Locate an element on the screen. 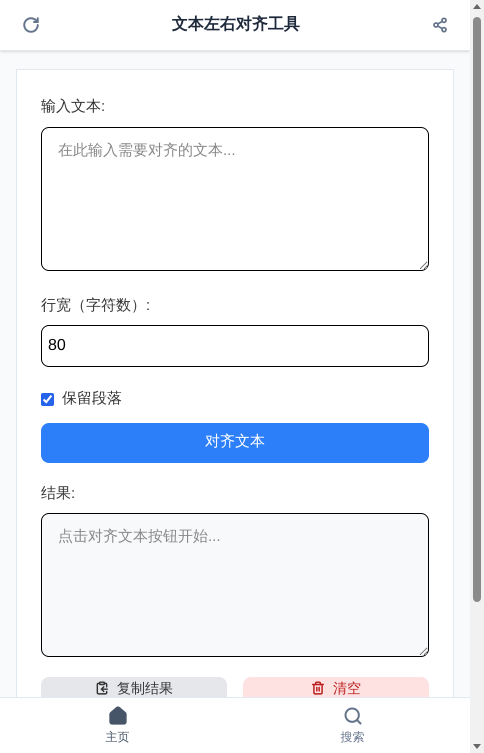 The height and width of the screenshot is (753, 484). keep-paragraphs-checkbox is located at coordinates (47, 399).